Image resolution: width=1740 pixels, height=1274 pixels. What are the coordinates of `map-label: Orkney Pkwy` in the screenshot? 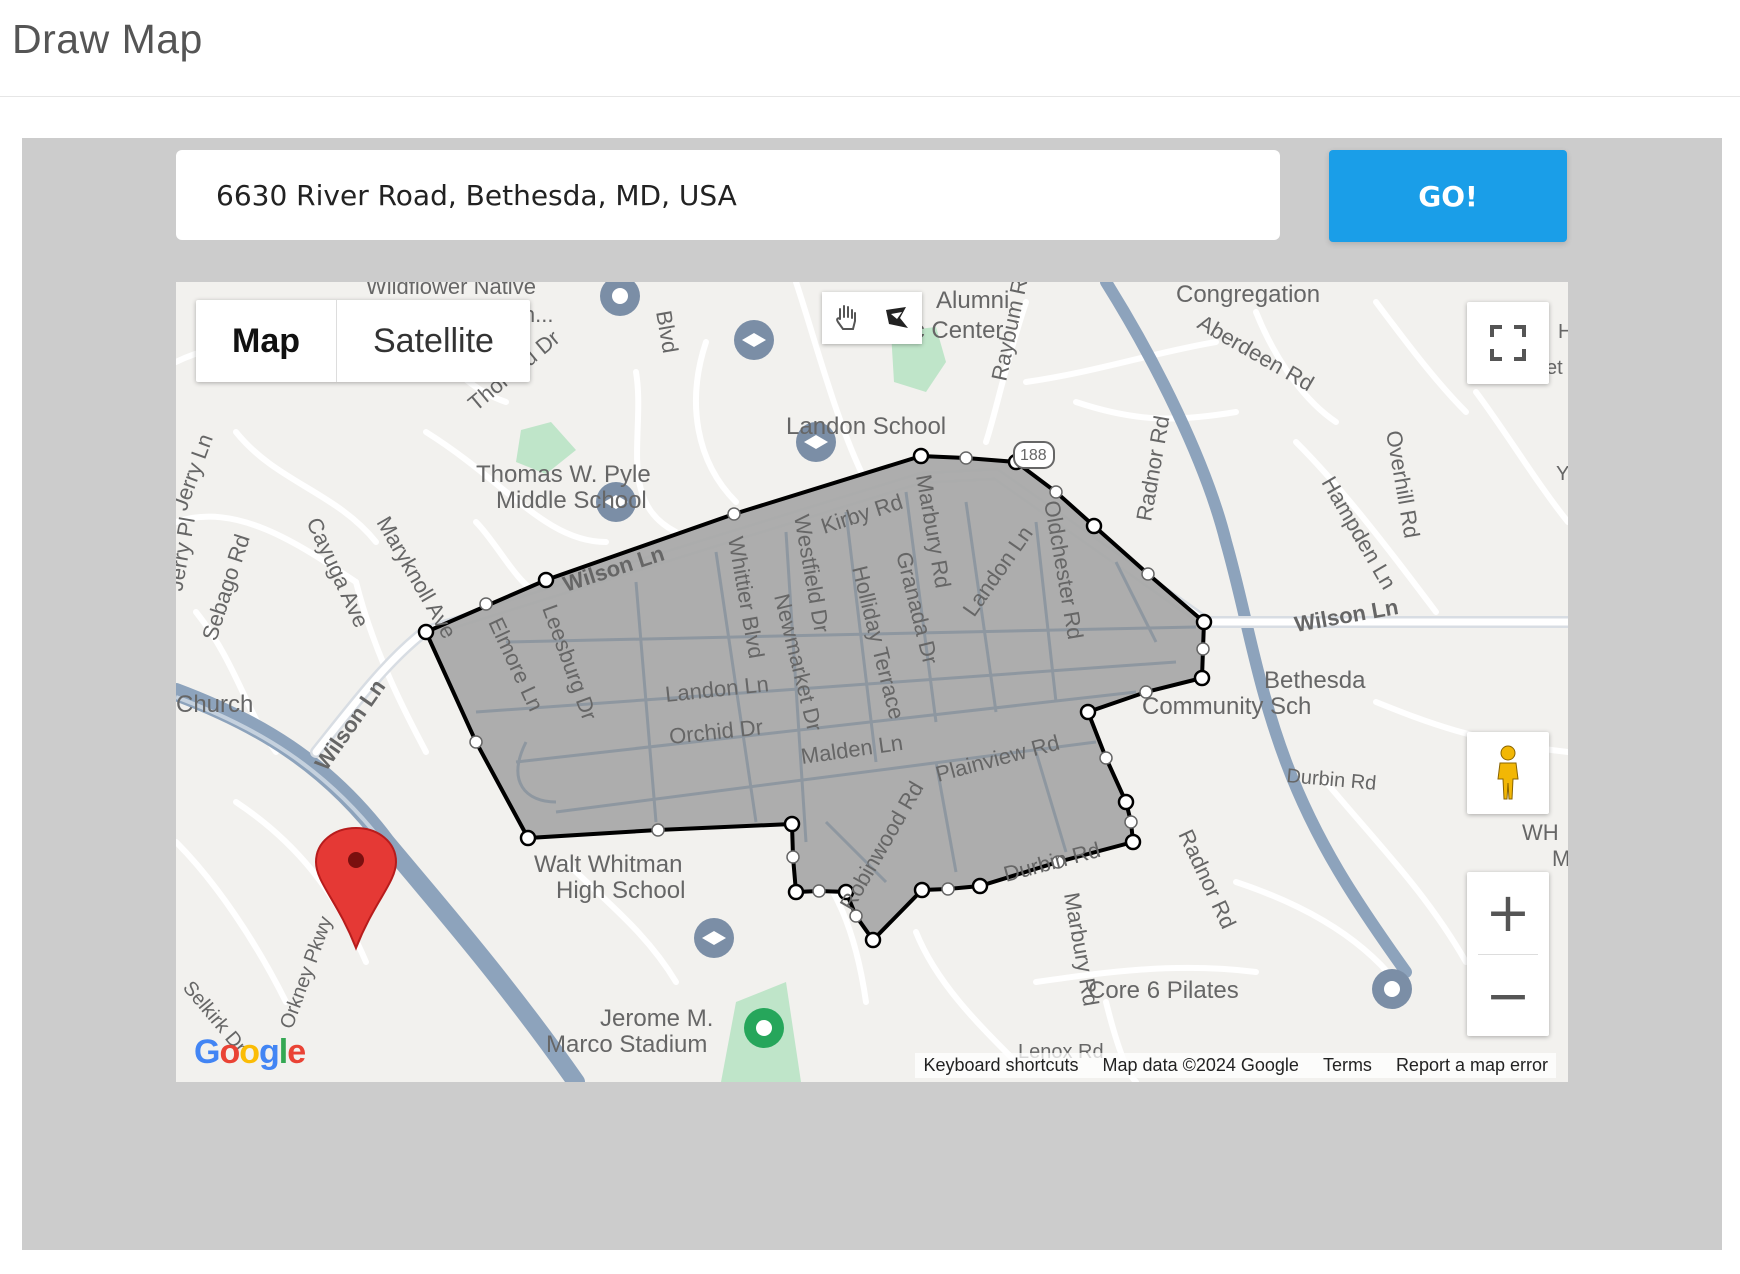 It's located at (306, 972).